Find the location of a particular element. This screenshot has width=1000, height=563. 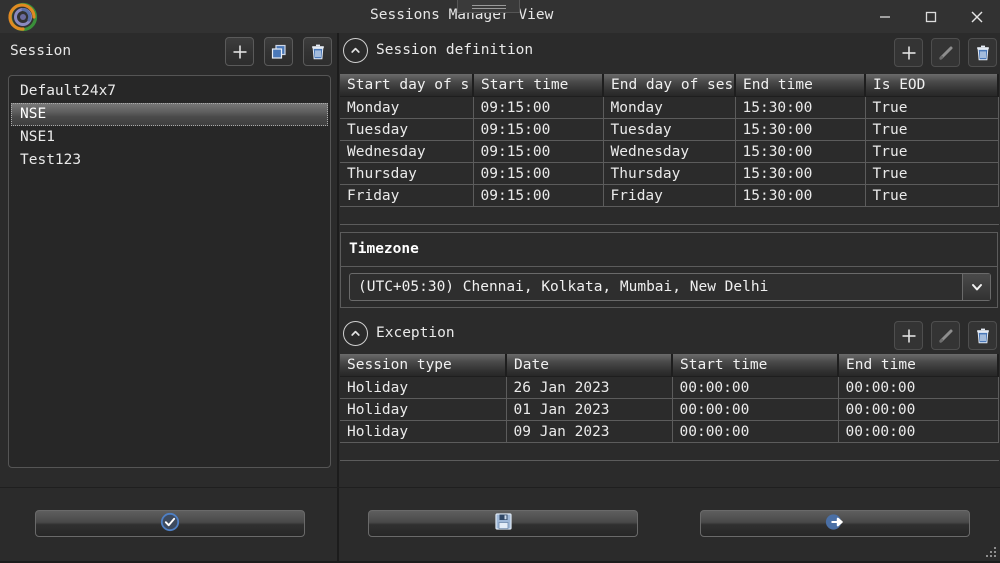

exception-header: Exception is located at coordinates (670, 334).